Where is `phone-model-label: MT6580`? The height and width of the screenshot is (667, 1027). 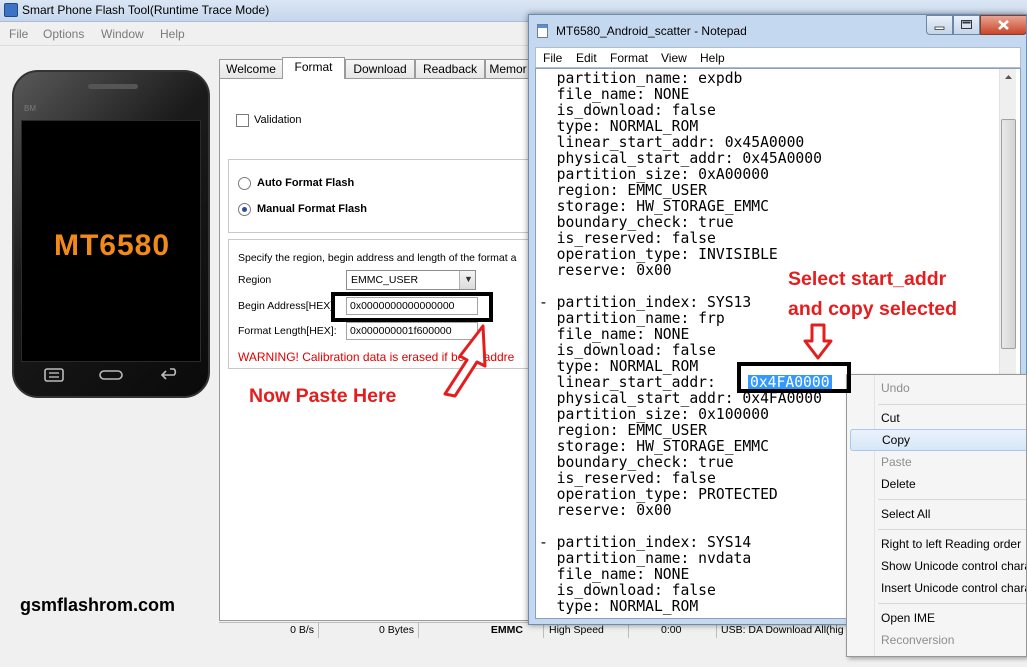
phone-model-label: MT6580 is located at coordinates (112, 245).